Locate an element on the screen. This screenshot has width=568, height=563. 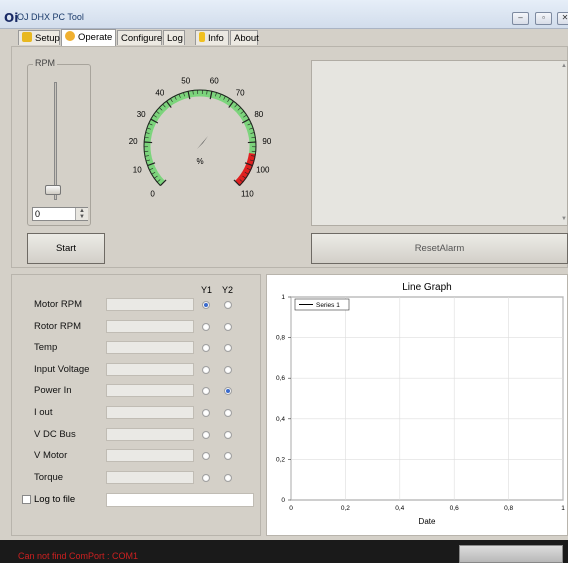
radio-y2-input-voltage is located at coordinates (228, 370).